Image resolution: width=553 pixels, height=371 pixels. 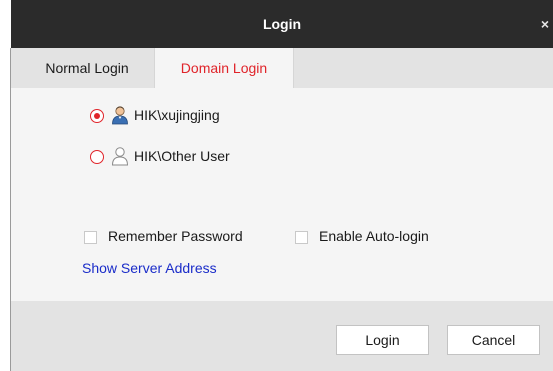 What do you see at coordinates (301, 237) in the screenshot?
I see `auto-login-checkbox` at bounding box center [301, 237].